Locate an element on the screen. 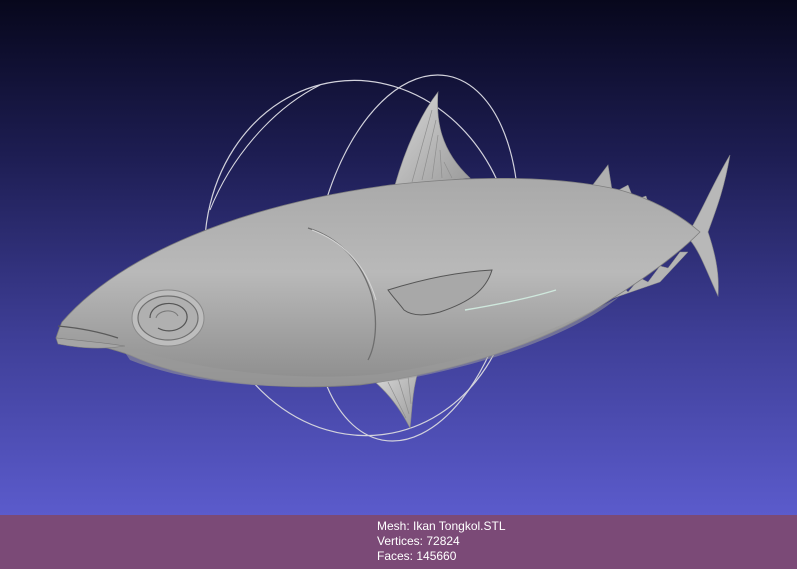 This screenshot has width=797, height=569. vertex-count: Vertices: 72824 is located at coordinates (418, 541).